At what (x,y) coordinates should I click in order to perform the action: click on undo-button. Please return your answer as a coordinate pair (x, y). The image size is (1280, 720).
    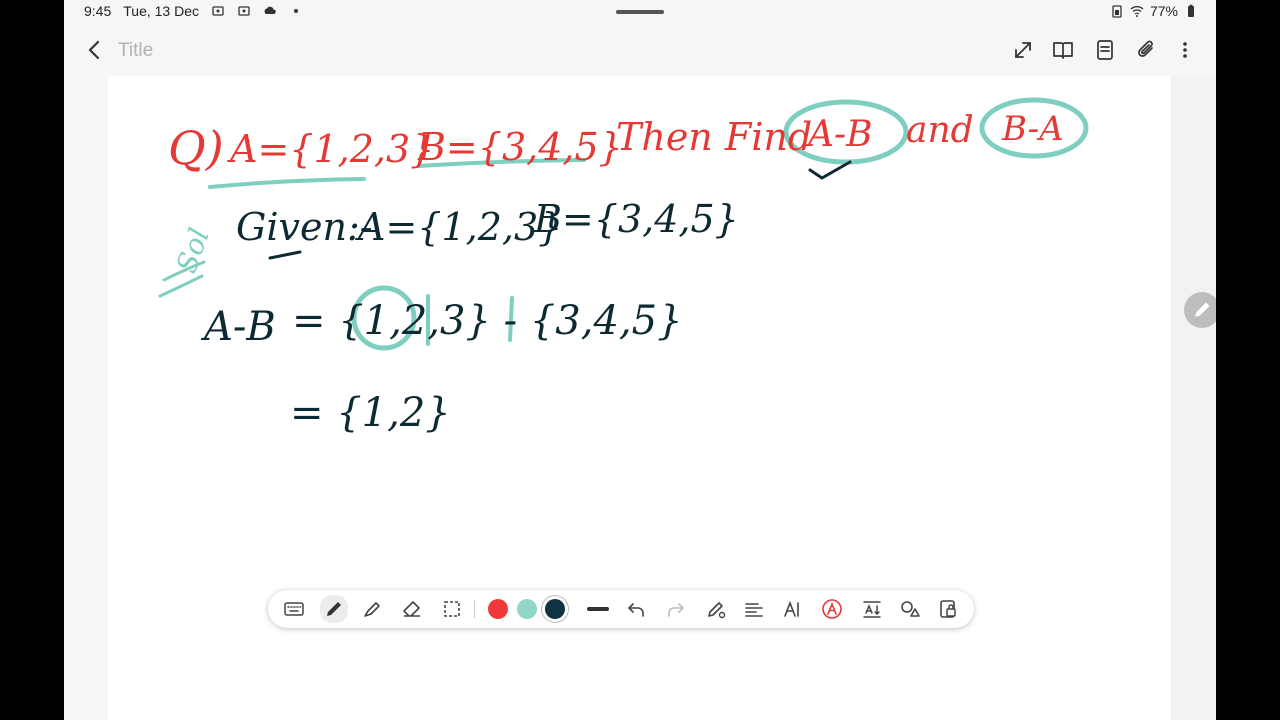
    Looking at the image, I should click on (636, 609).